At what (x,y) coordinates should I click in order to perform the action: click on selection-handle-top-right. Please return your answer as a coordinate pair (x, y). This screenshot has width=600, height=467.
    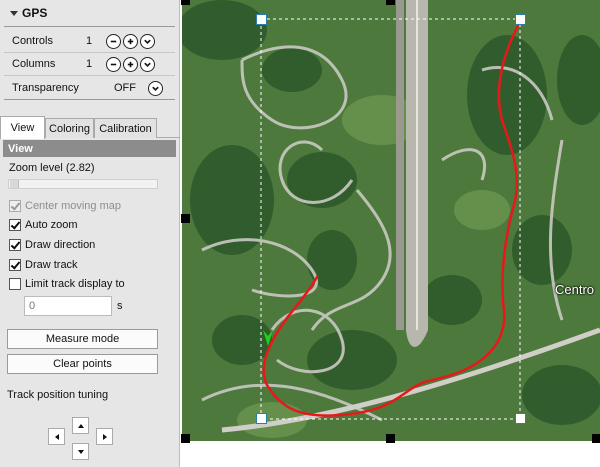
    Looking at the image, I should click on (520, 19).